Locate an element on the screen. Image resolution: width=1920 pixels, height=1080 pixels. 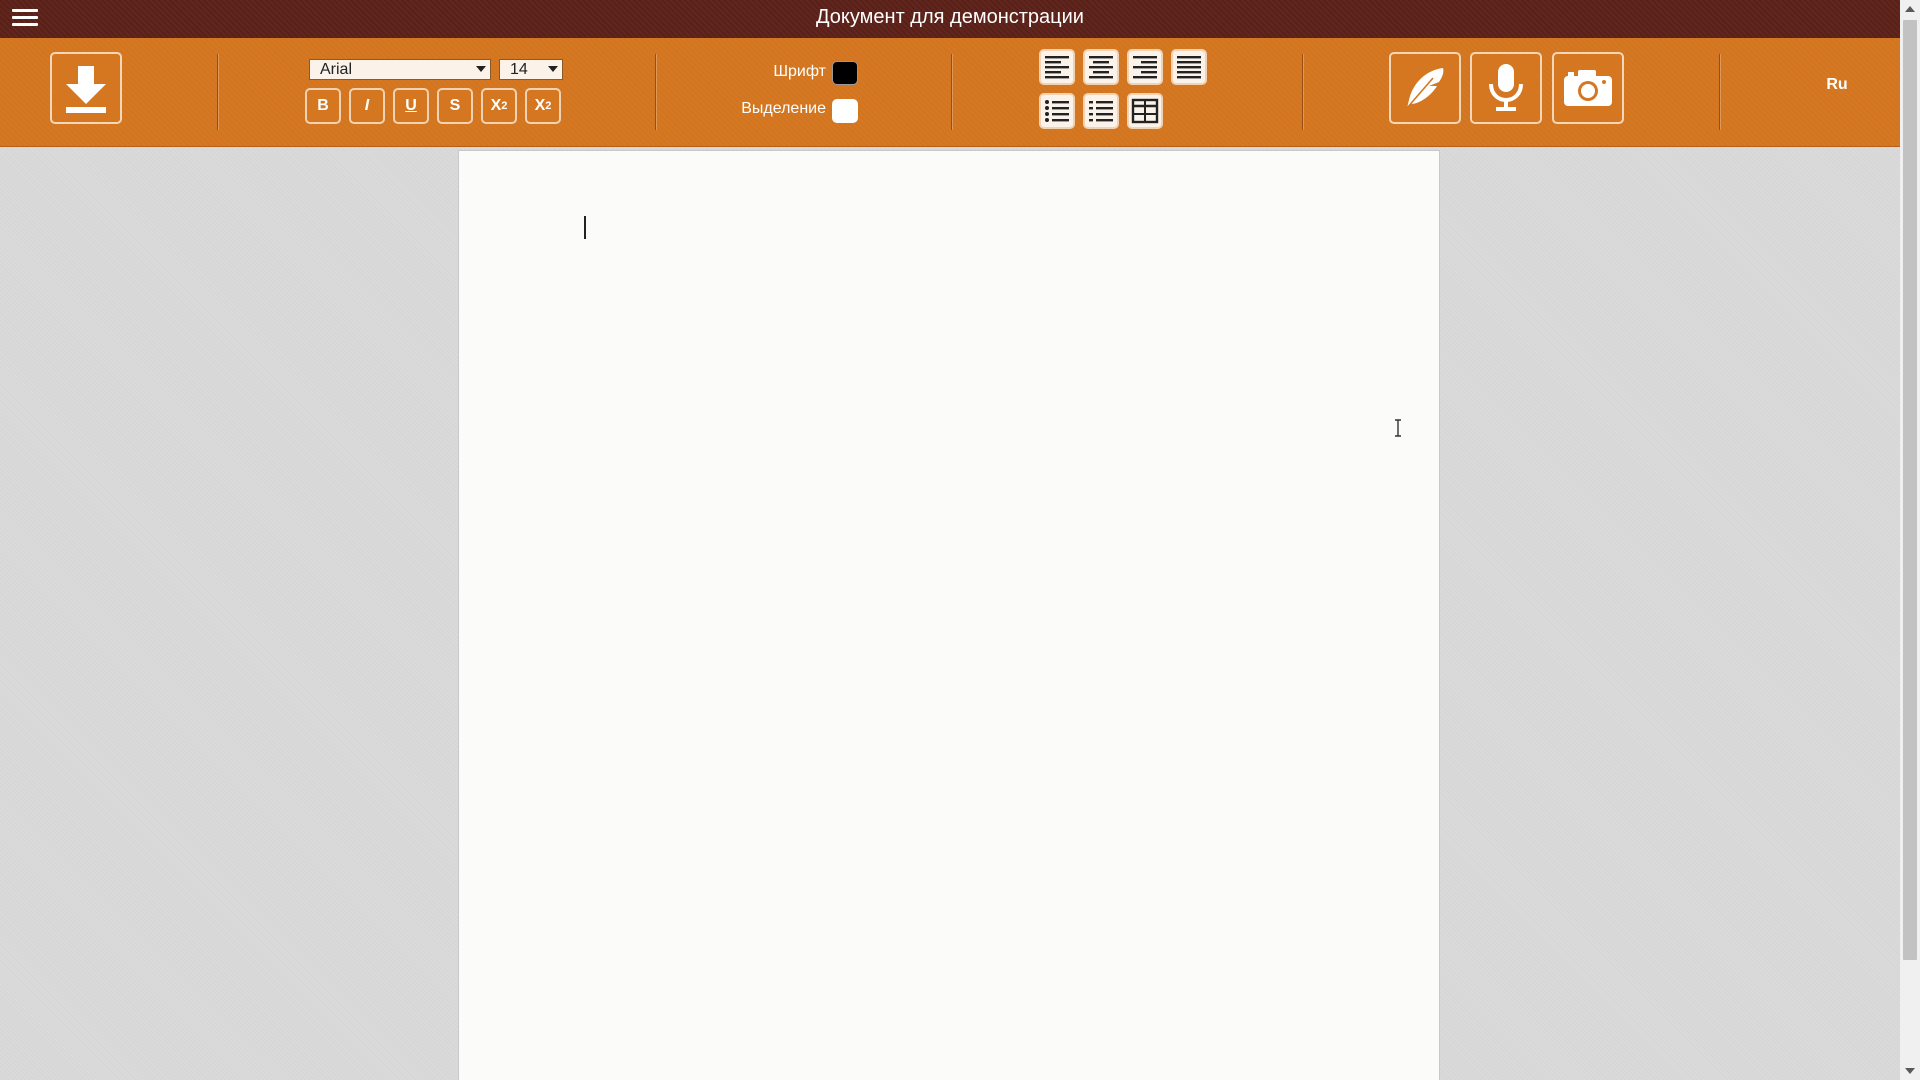
align-justify-icon is located at coordinates (1189, 67).